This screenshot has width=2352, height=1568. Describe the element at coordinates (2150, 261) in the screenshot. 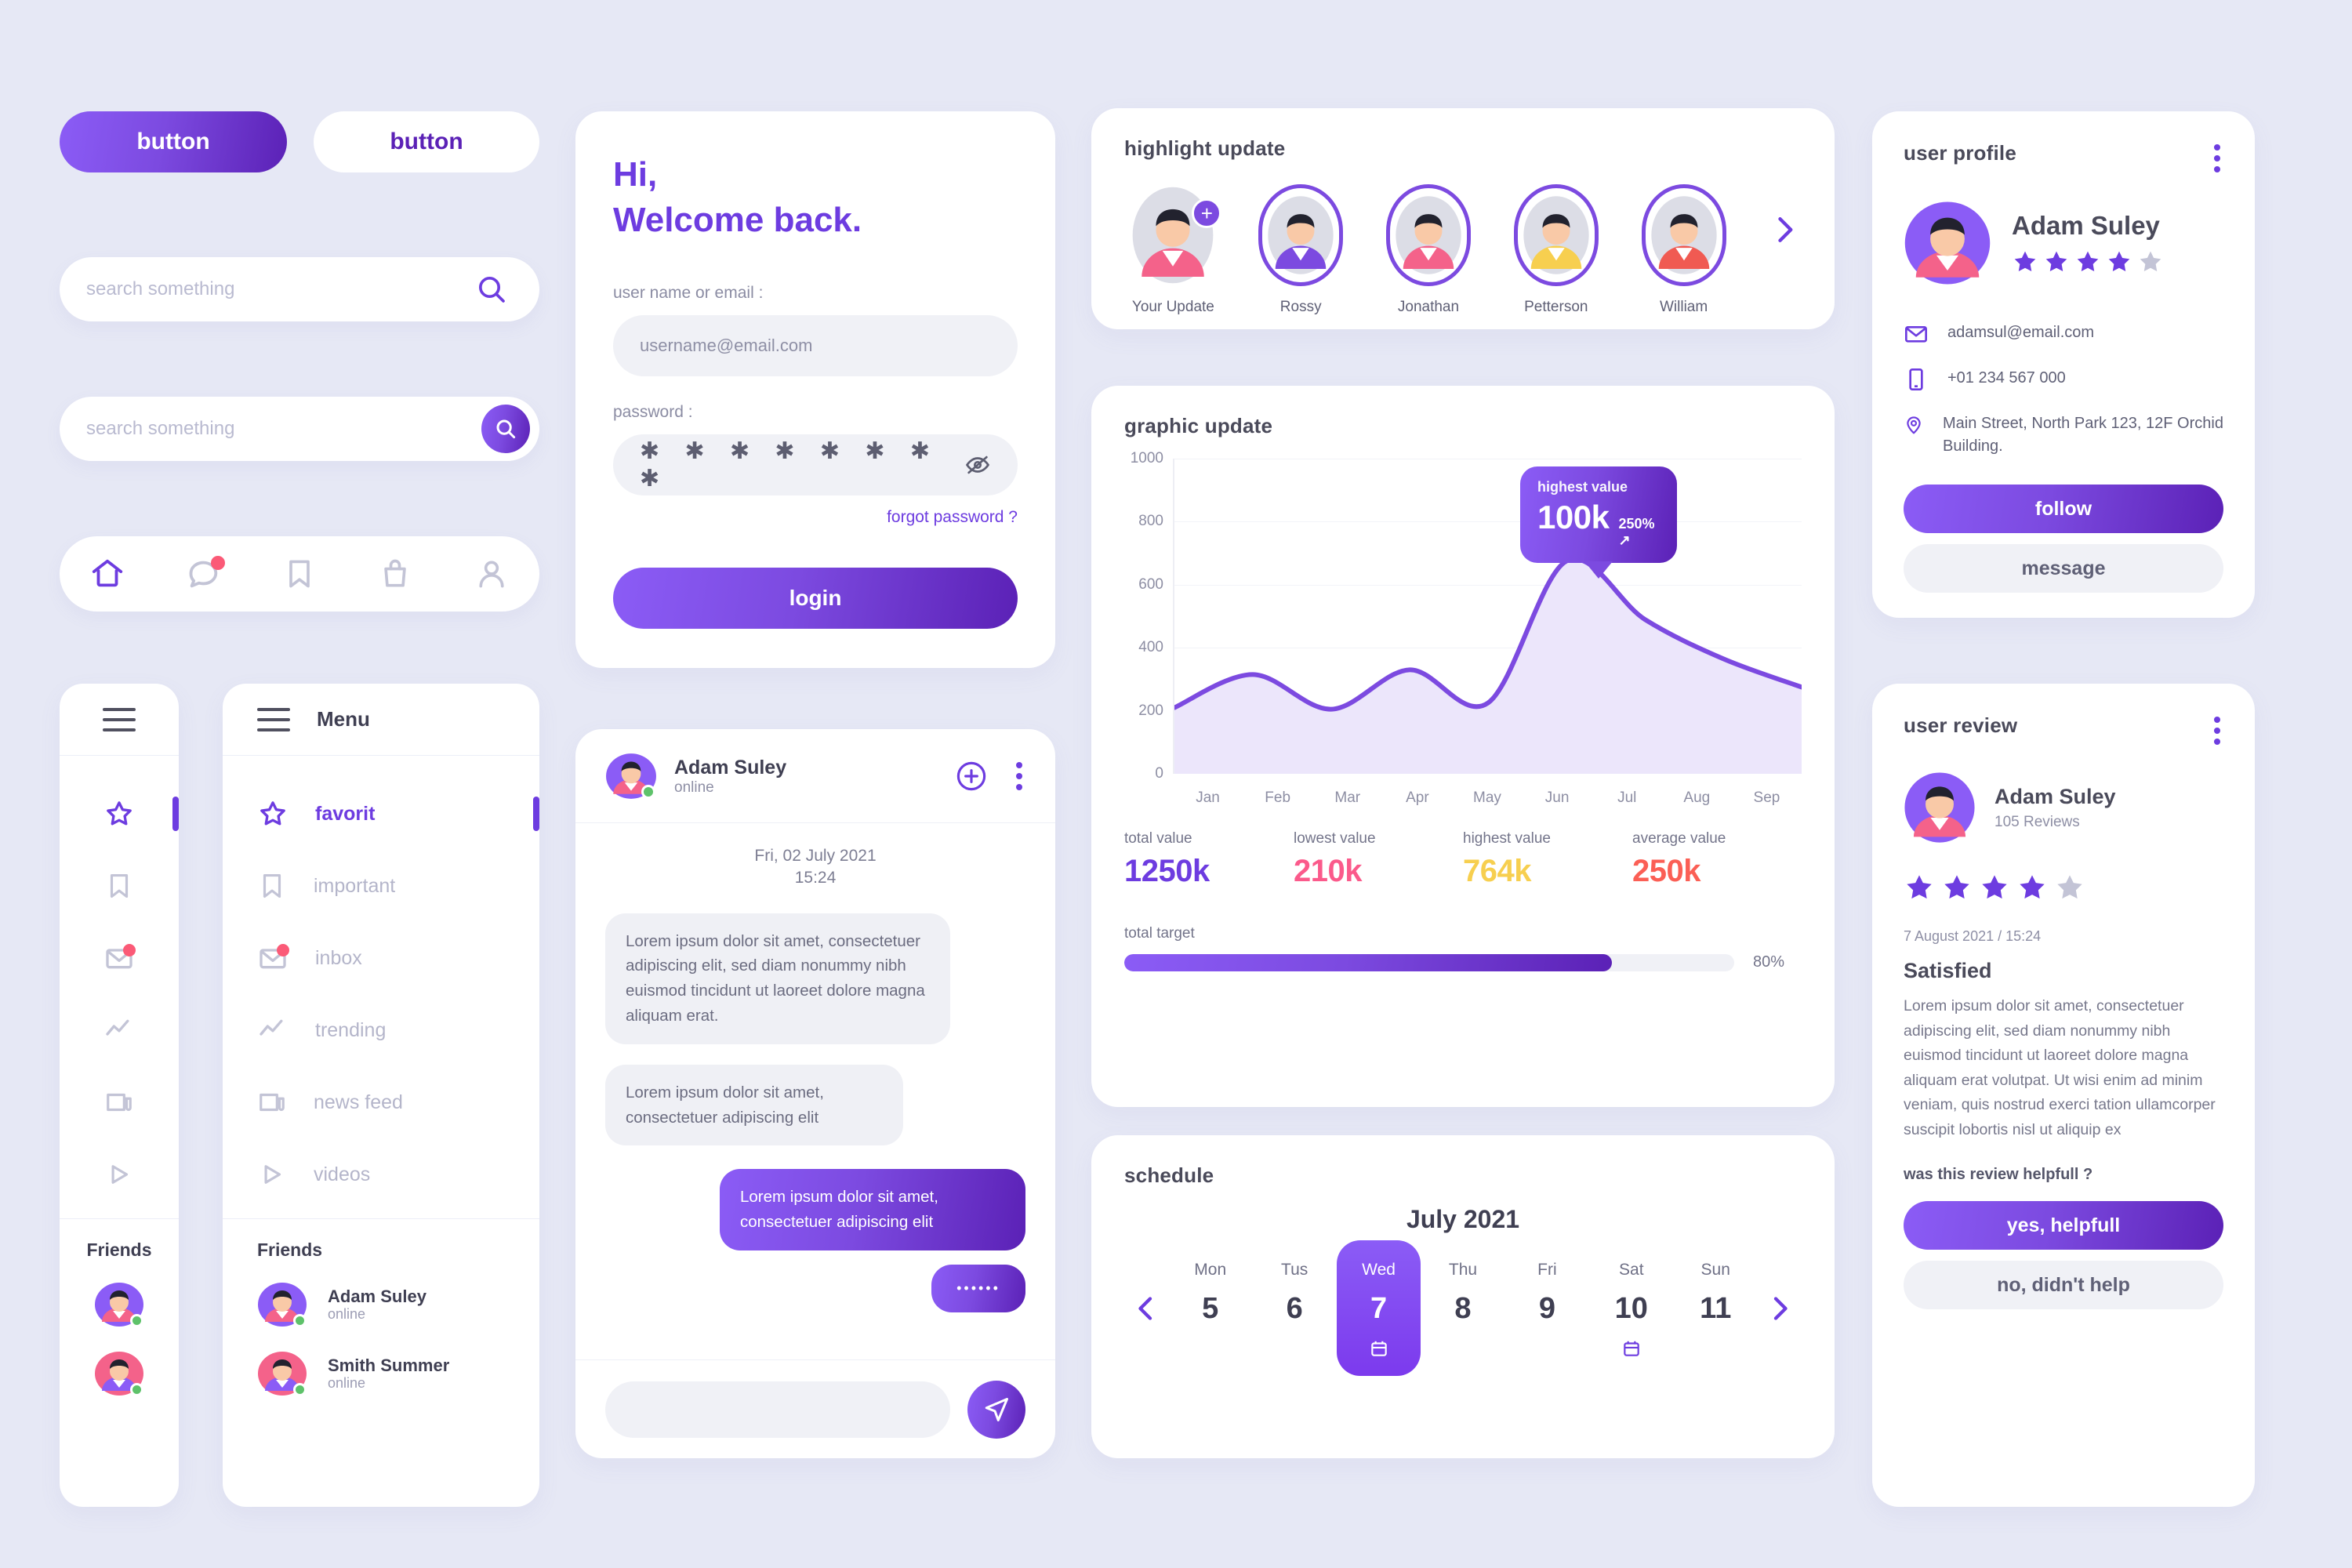

I see `star-icon-empty` at that location.